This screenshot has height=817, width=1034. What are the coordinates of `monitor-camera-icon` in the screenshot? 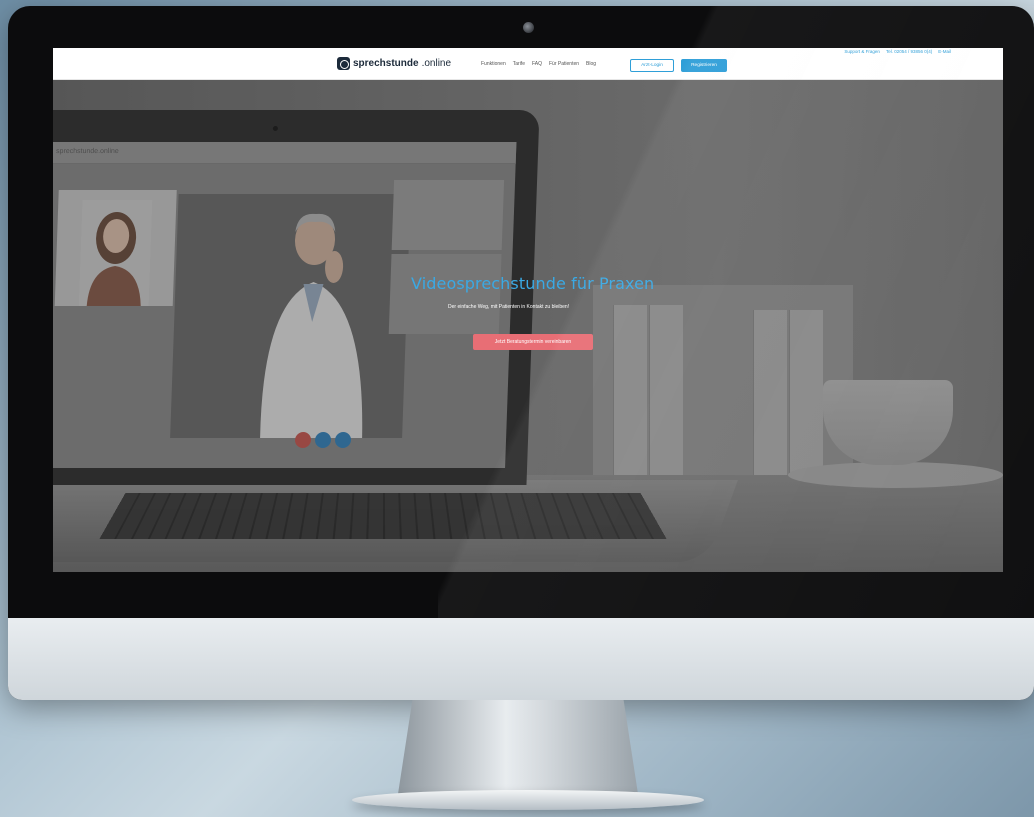 It's located at (528, 27).